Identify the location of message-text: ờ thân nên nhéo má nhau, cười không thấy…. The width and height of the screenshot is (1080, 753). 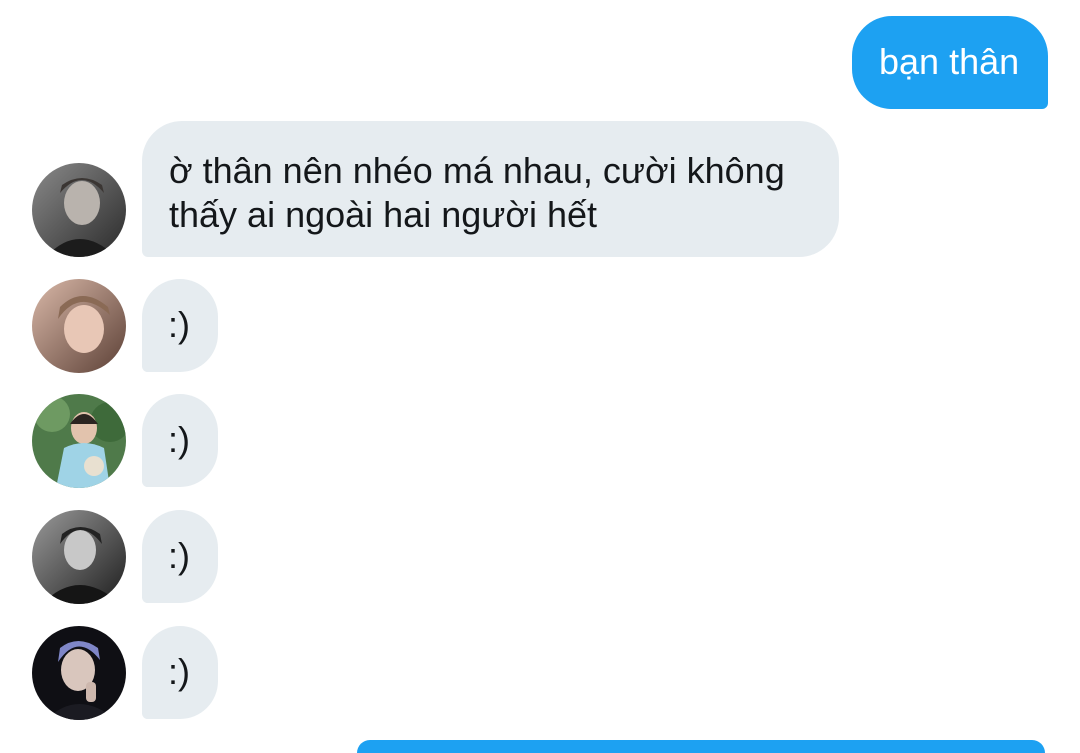
(477, 192).